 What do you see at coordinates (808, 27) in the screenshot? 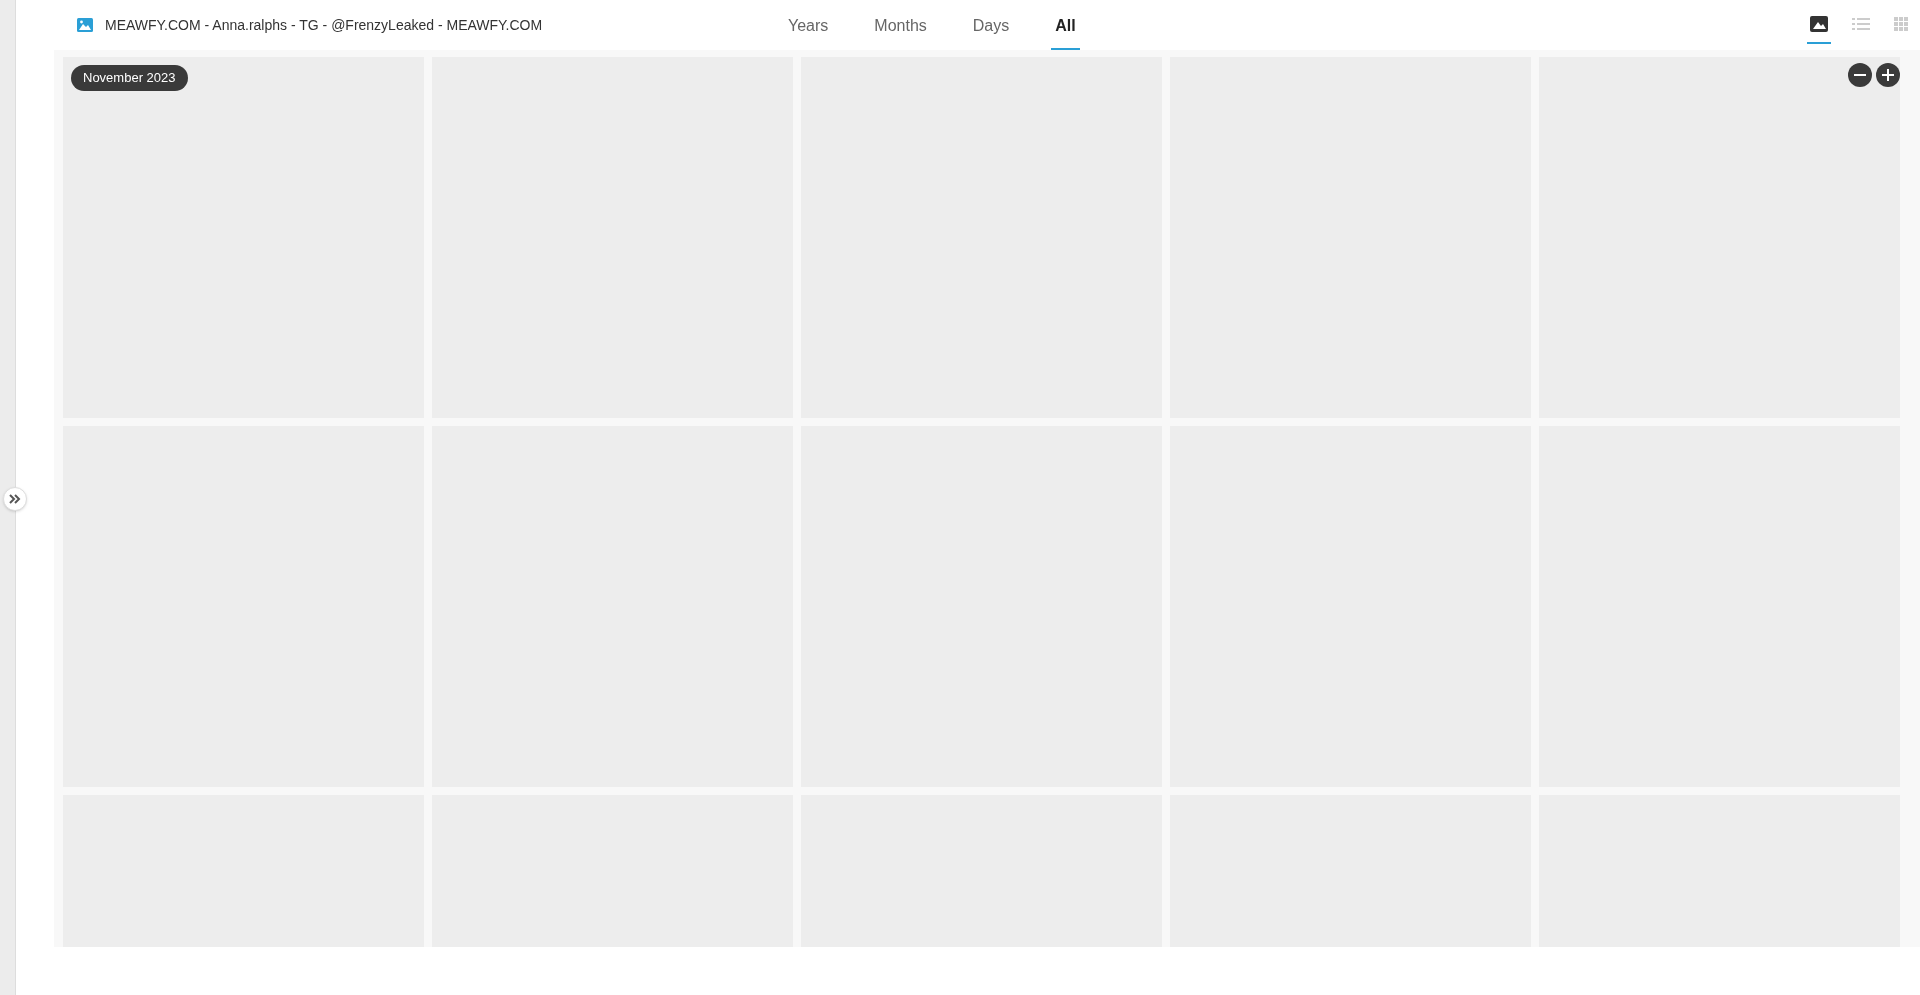
I see `view-tab: Years` at bounding box center [808, 27].